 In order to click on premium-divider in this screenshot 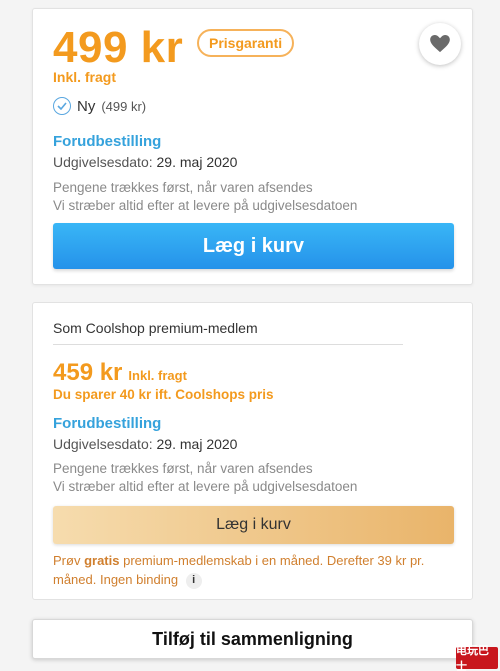, I will do `click(228, 344)`.